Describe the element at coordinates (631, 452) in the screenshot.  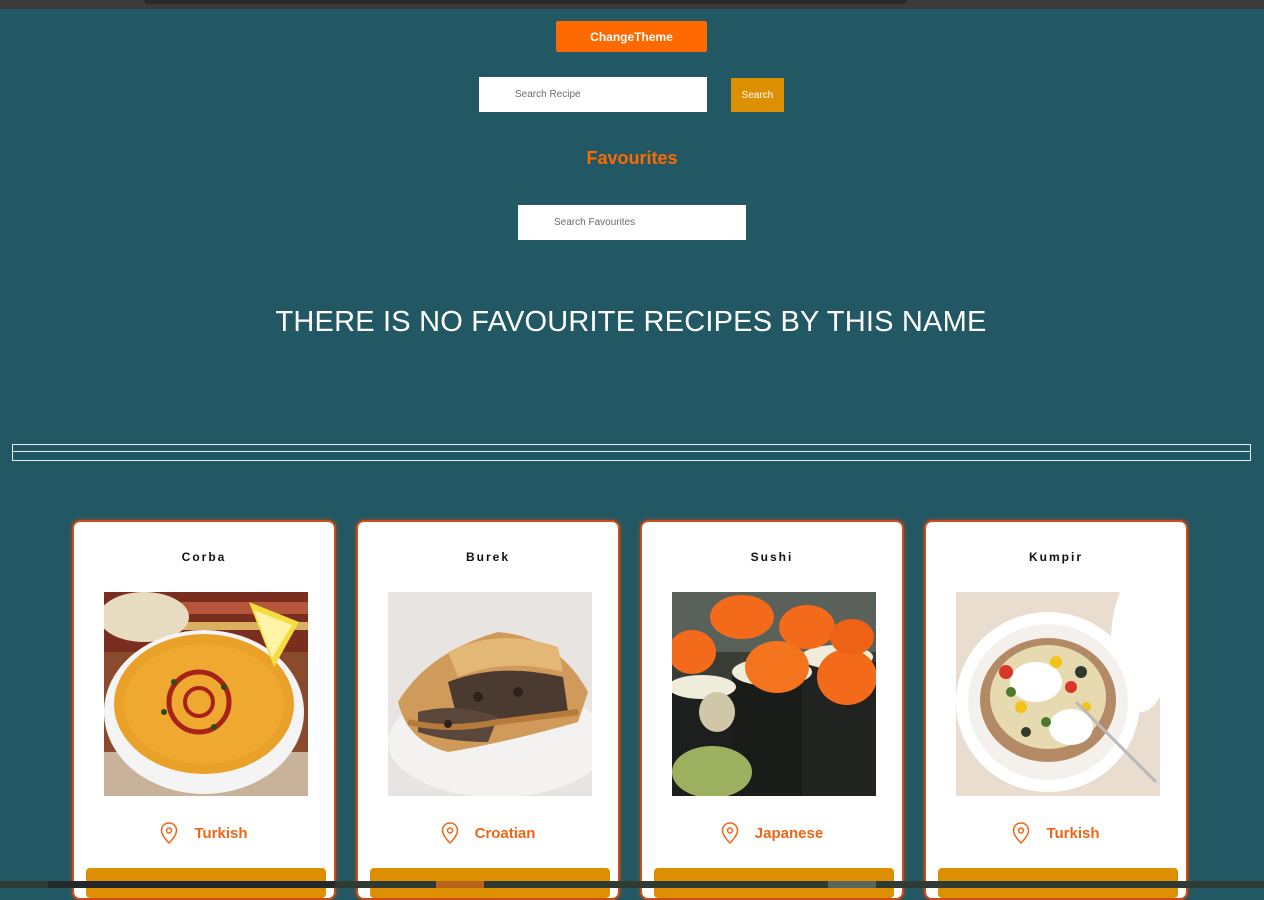
I see `section-divider` at that location.